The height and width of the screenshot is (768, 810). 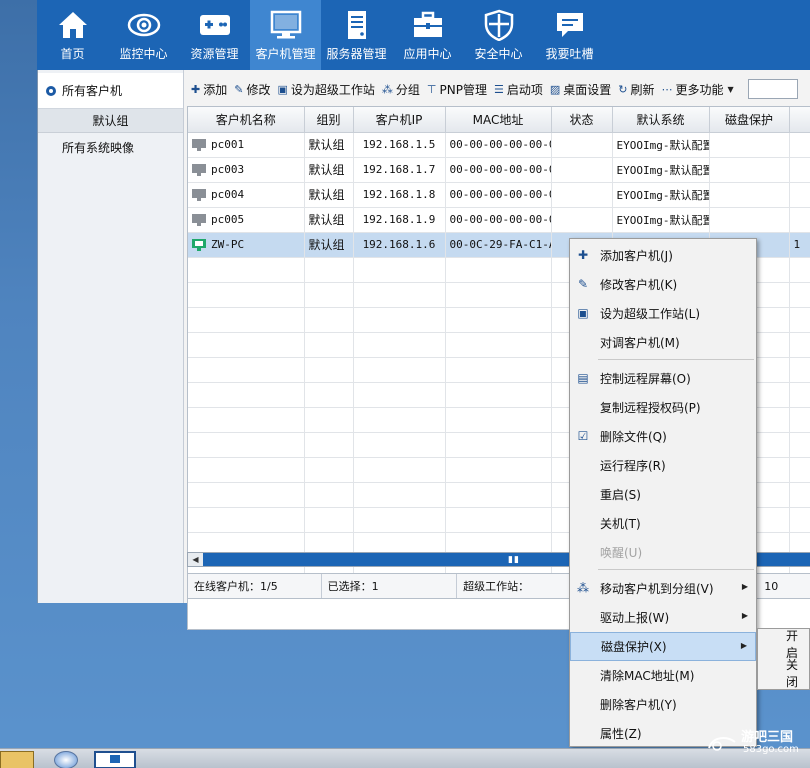 What do you see at coordinates (582, 170) in the screenshot?
I see `client-status` at bounding box center [582, 170].